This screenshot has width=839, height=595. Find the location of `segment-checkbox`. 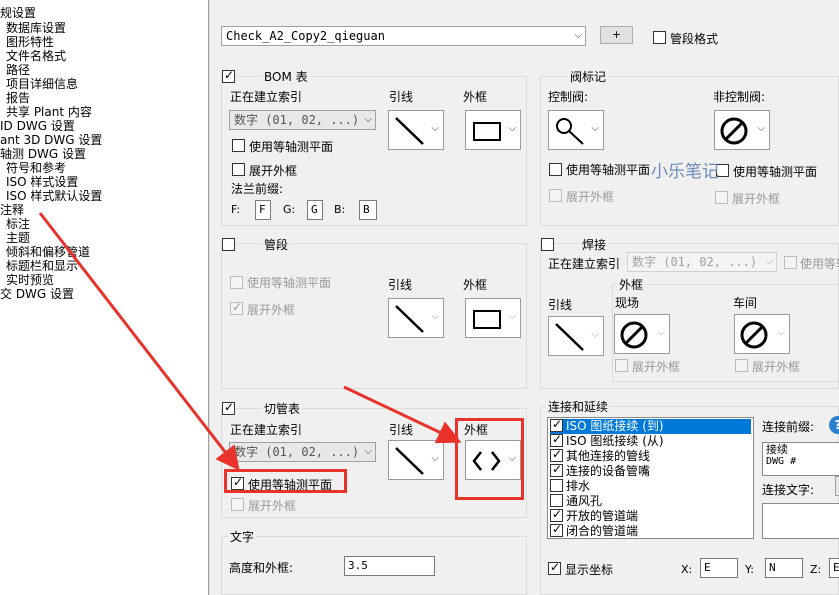

segment-checkbox is located at coordinates (228, 244).